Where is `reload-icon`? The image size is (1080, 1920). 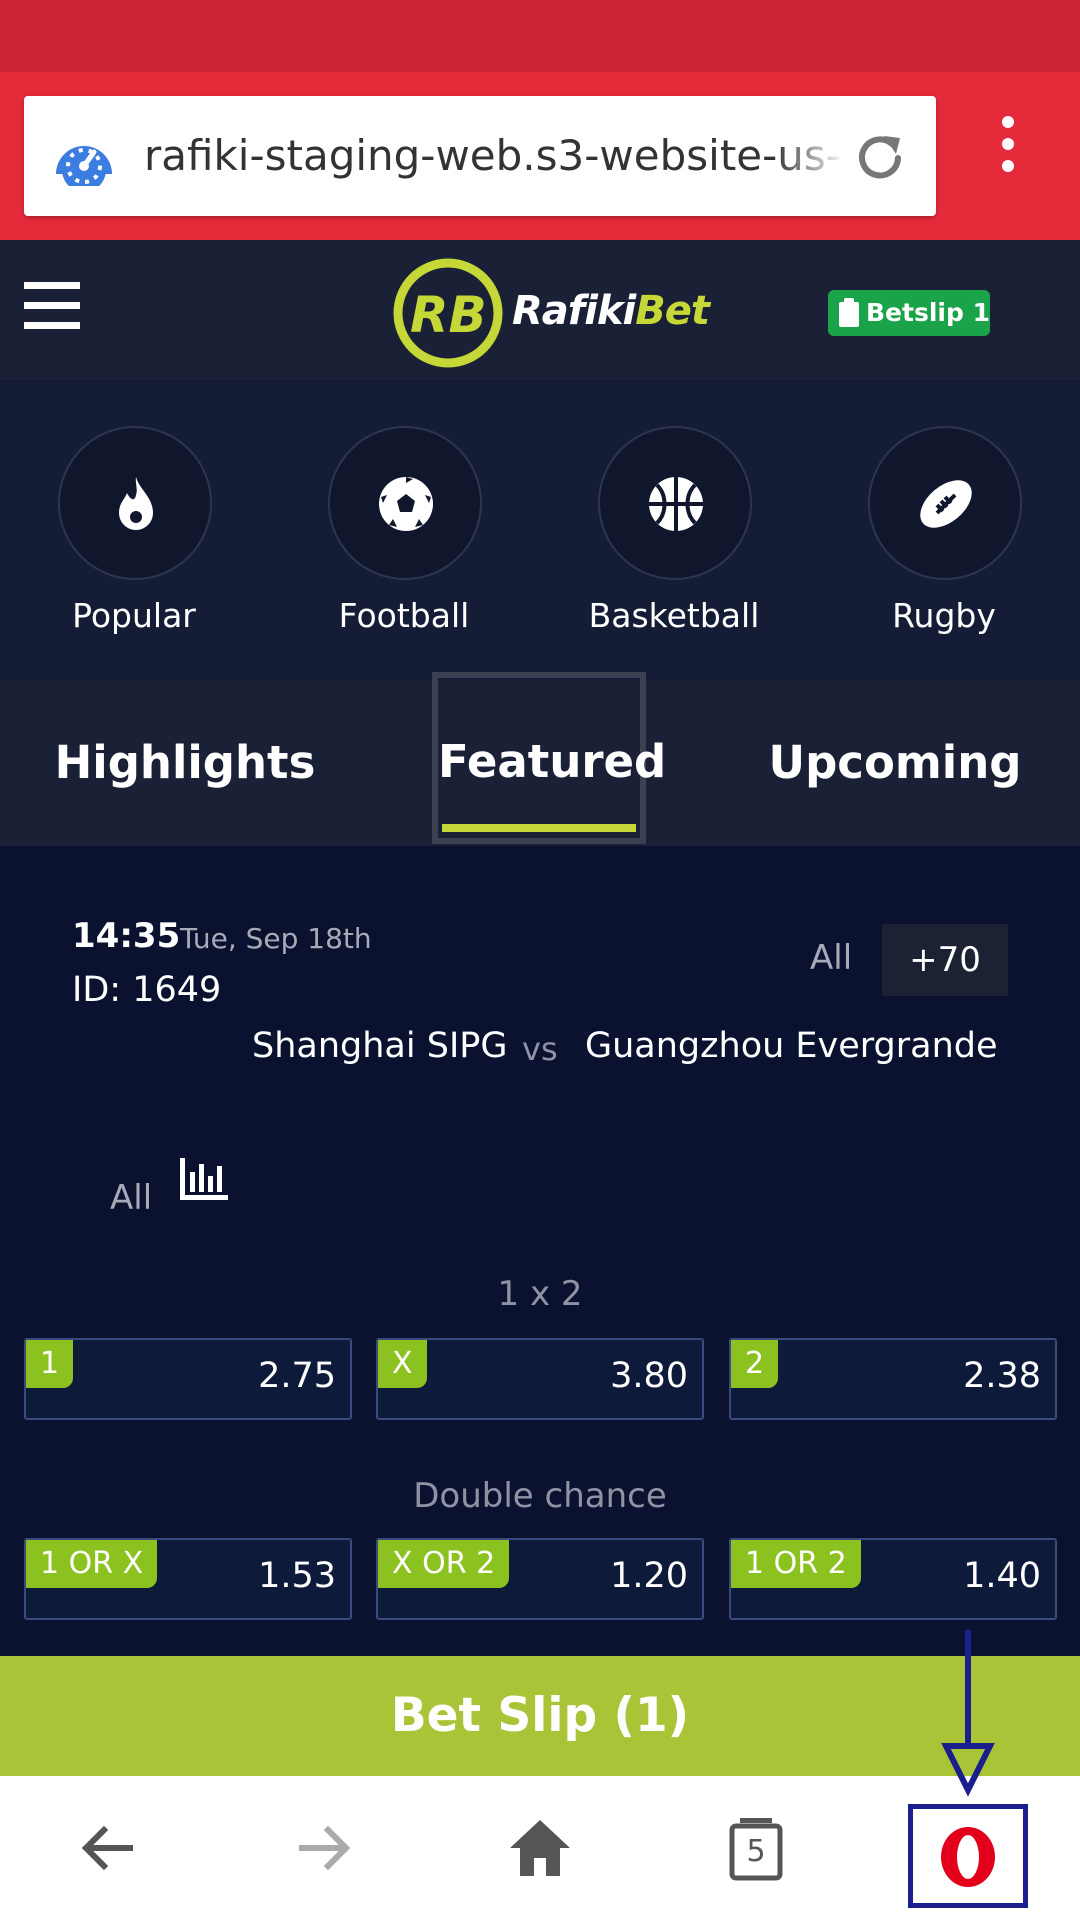
reload-icon is located at coordinates (880, 158).